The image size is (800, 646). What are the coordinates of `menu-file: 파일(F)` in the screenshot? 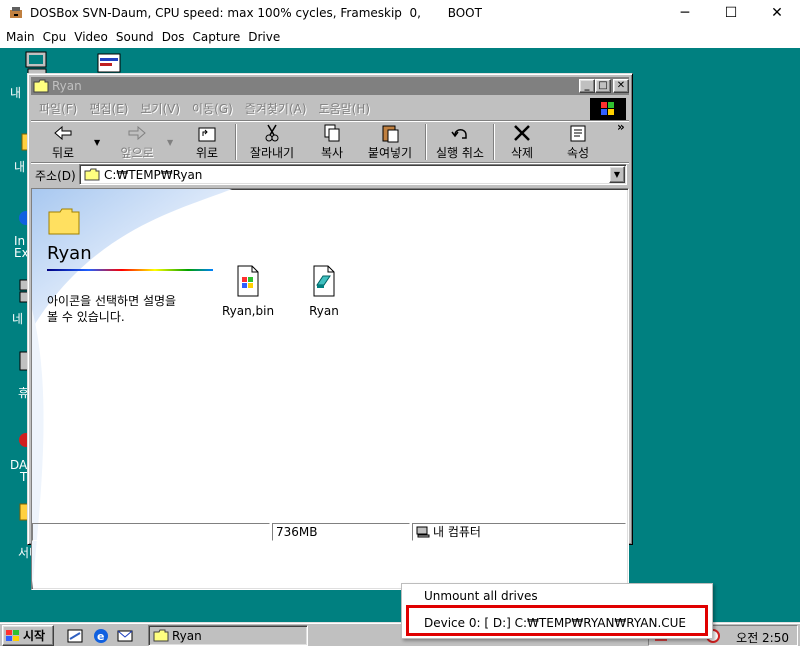 It's located at (58, 108).